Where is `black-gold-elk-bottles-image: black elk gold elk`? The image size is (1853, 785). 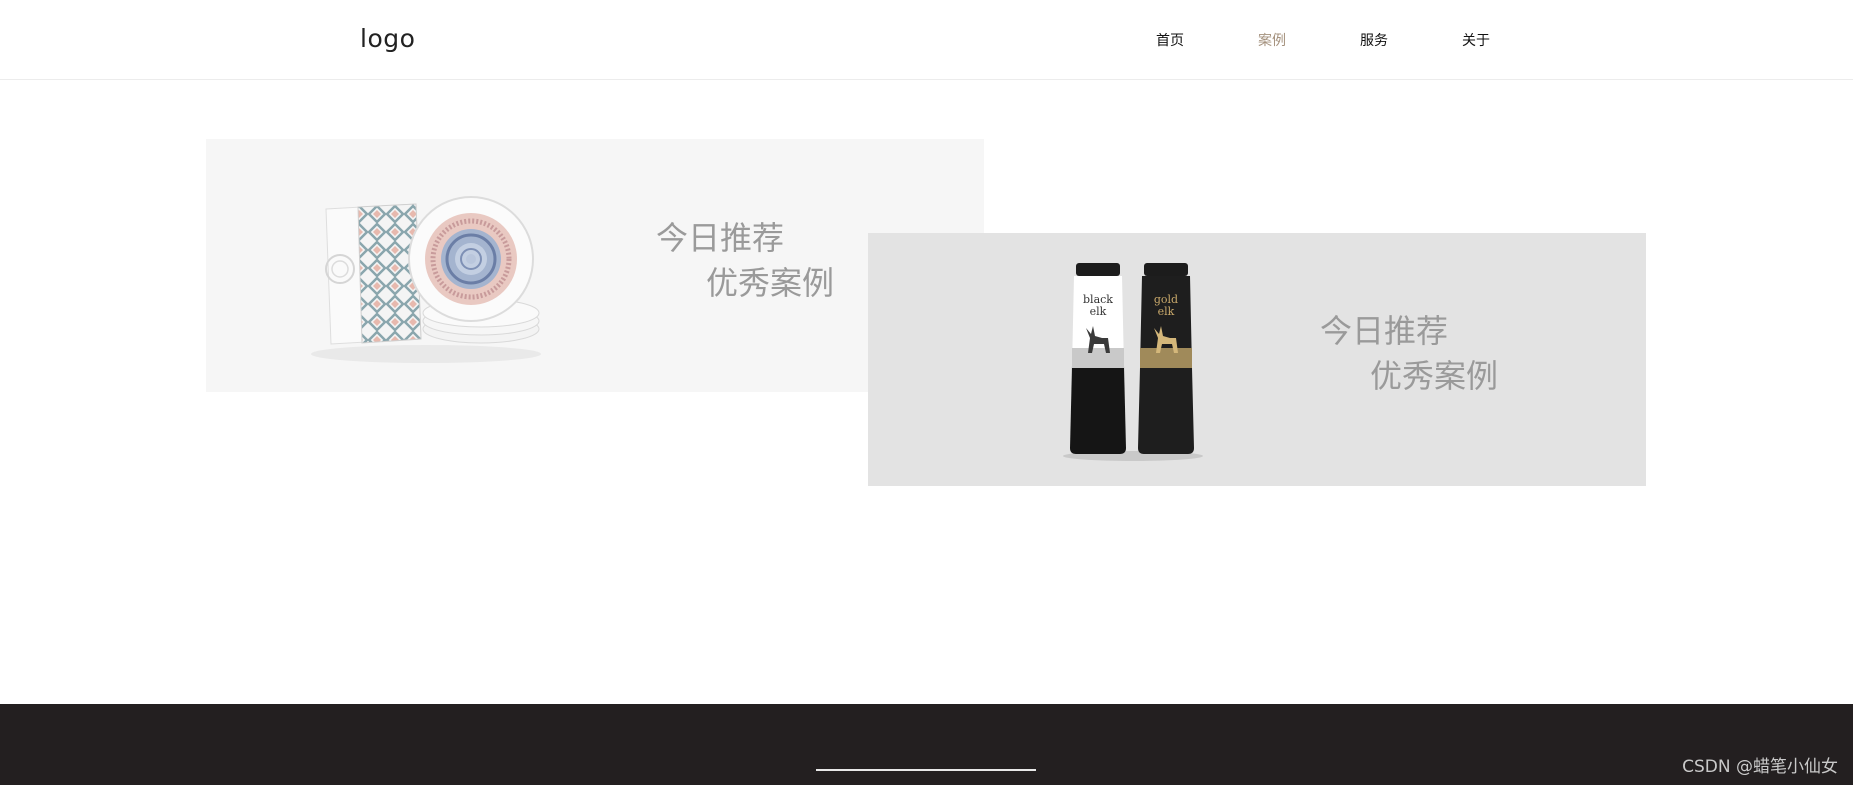 black-gold-elk-bottles-image: black elk gold elk is located at coordinates (1133, 362).